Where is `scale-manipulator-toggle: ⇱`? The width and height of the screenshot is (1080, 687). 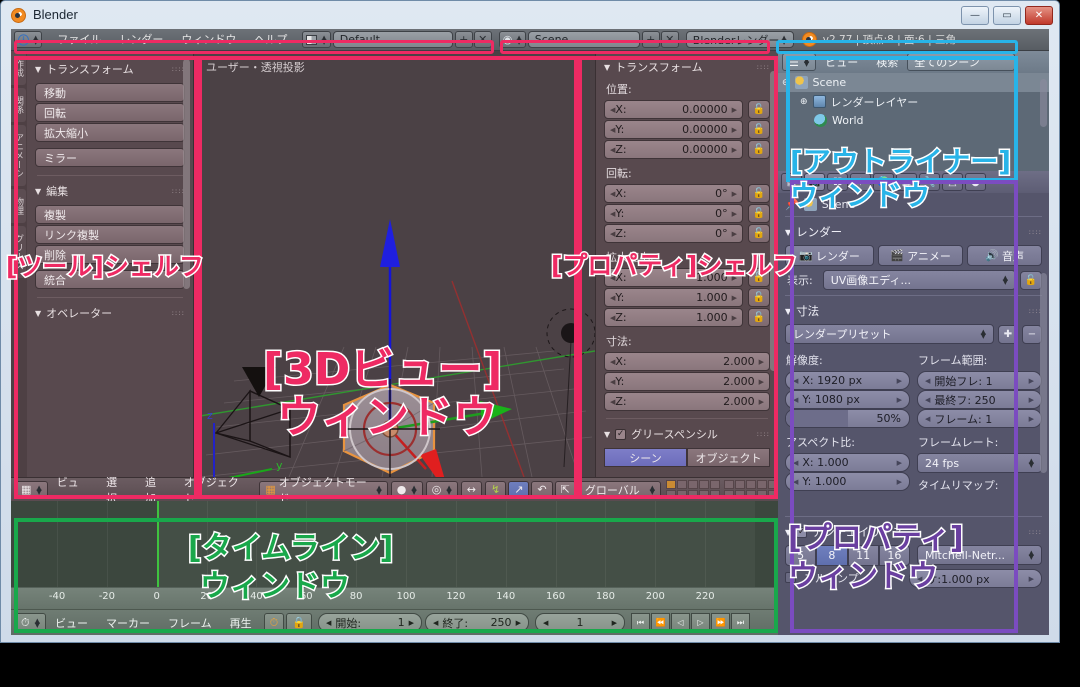 scale-manipulator-toggle: ⇱ is located at coordinates (565, 489).